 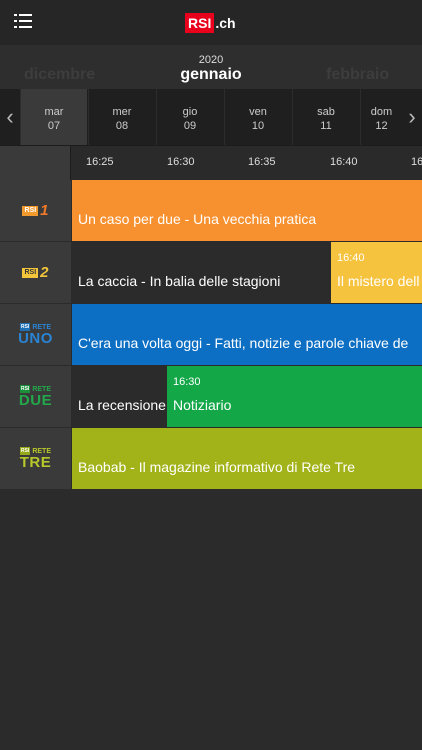 What do you see at coordinates (181, 162) in the screenshot?
I see `time-tick: 16:30` at bounding box center [181, 162].